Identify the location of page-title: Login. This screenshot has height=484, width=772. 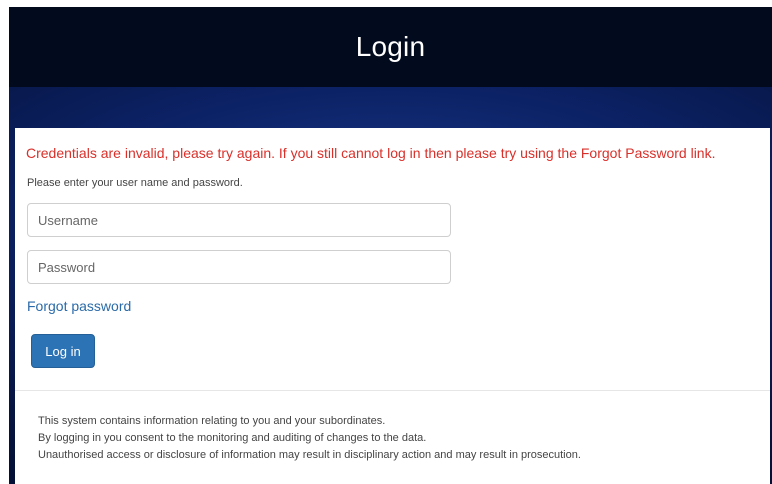
(390, 46).